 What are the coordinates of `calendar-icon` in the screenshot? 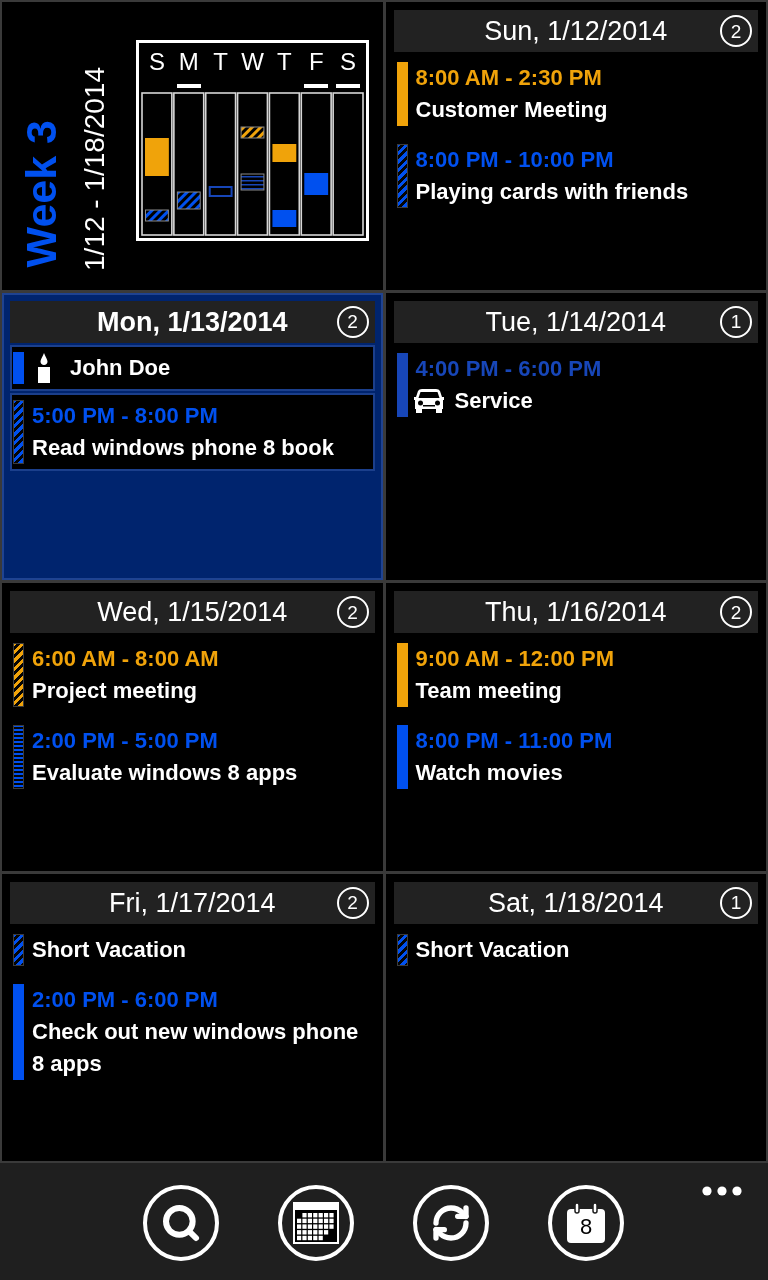 It's located at (586, 1223).